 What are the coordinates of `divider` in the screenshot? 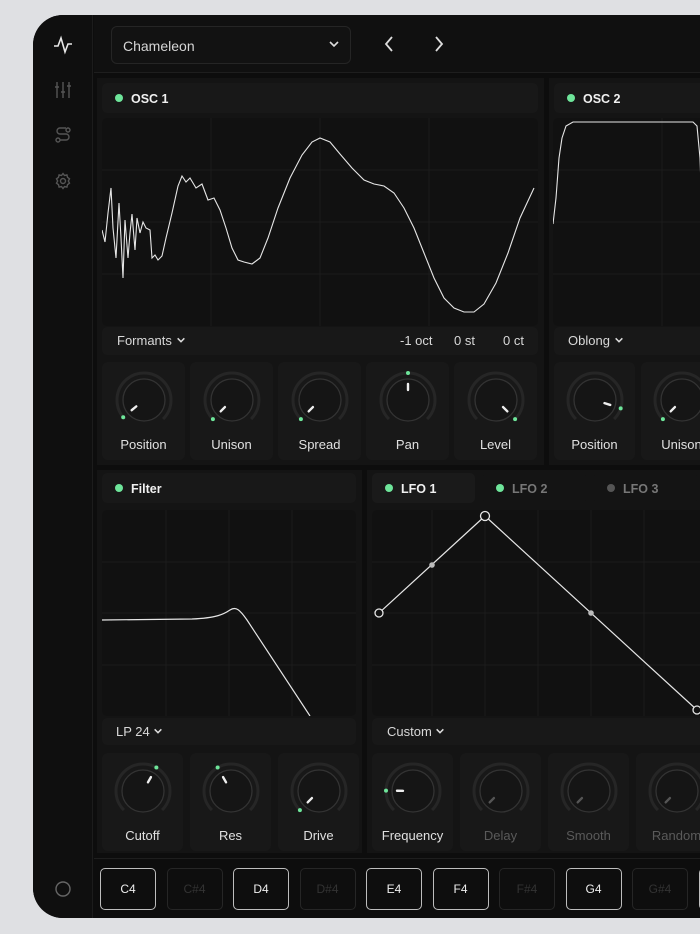 It's located at (397, 858).